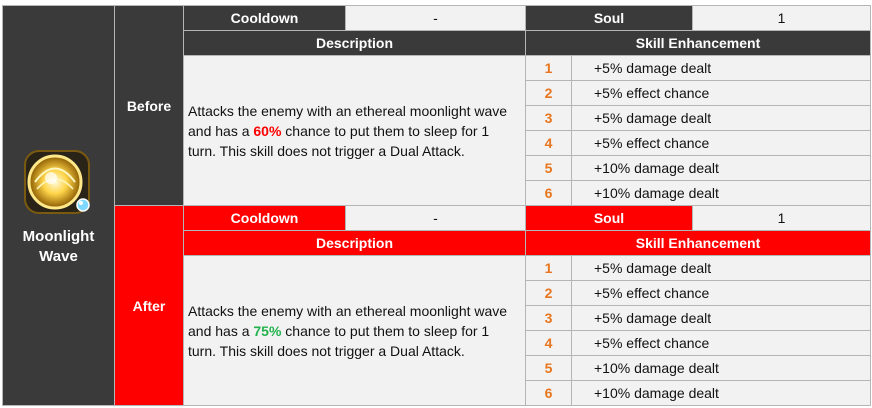 The image size is (872, 408). I want to click on effect-chance-highlight: 75%, so click(267, 330).